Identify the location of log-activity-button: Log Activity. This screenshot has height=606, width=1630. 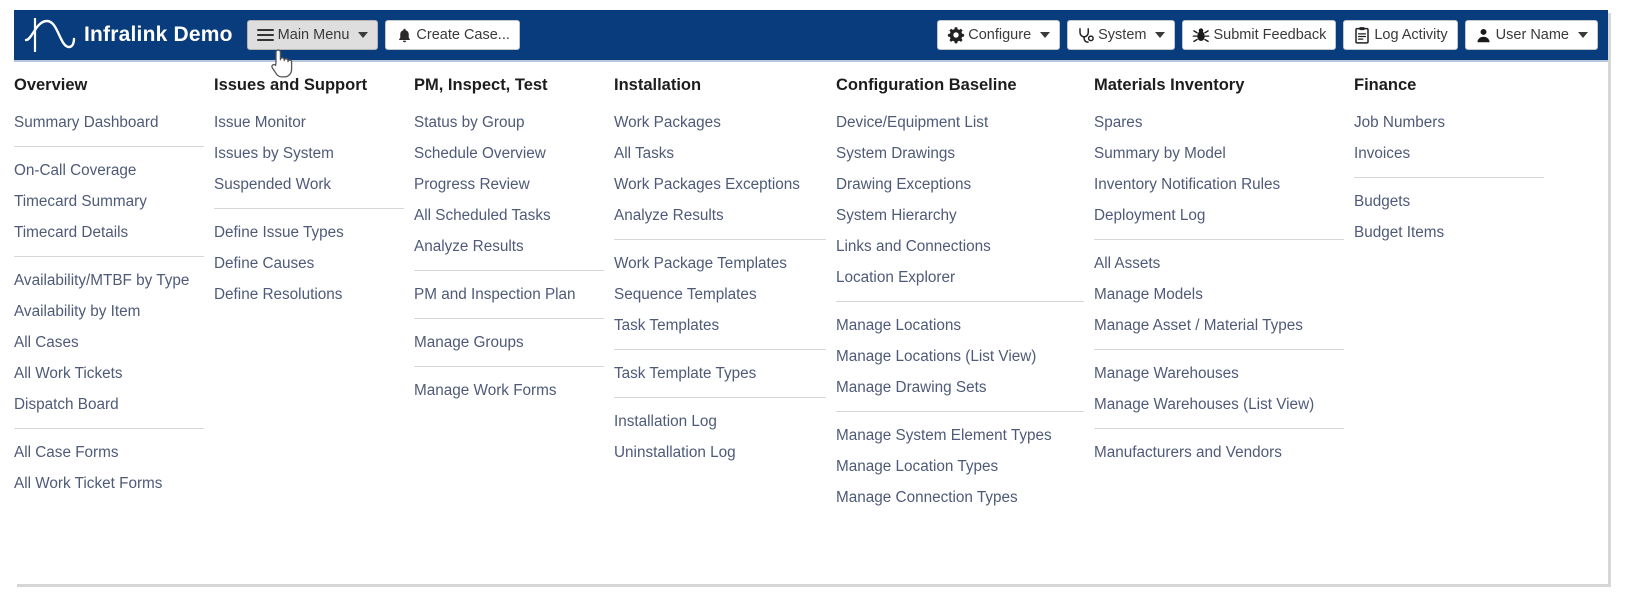
(1400, 35).